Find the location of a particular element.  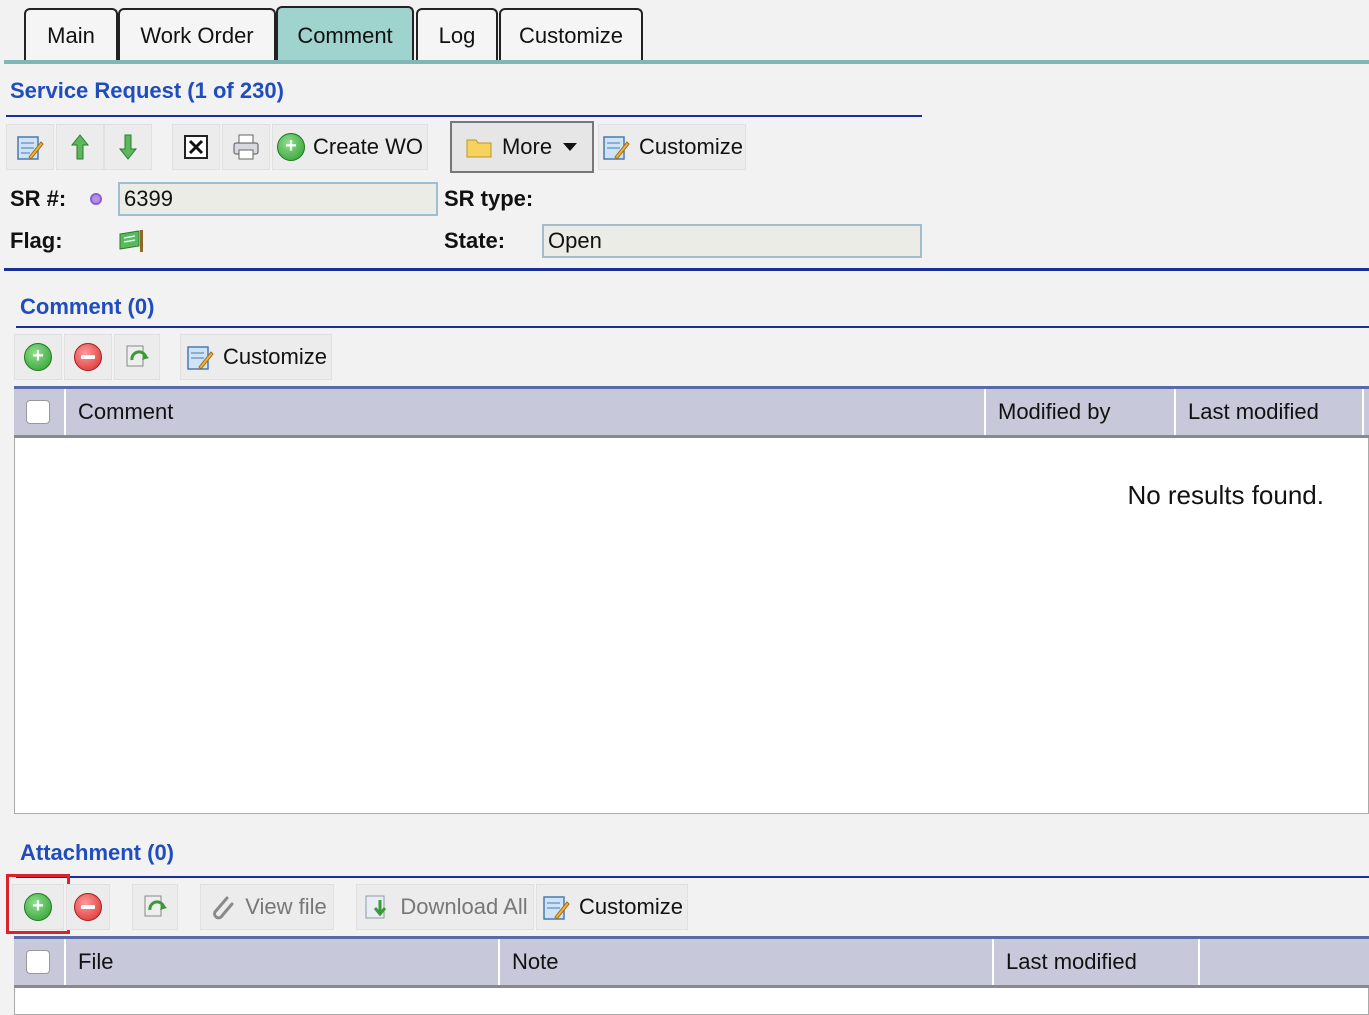

sr-type-label: SR type: is located at coordinates (489, 198).